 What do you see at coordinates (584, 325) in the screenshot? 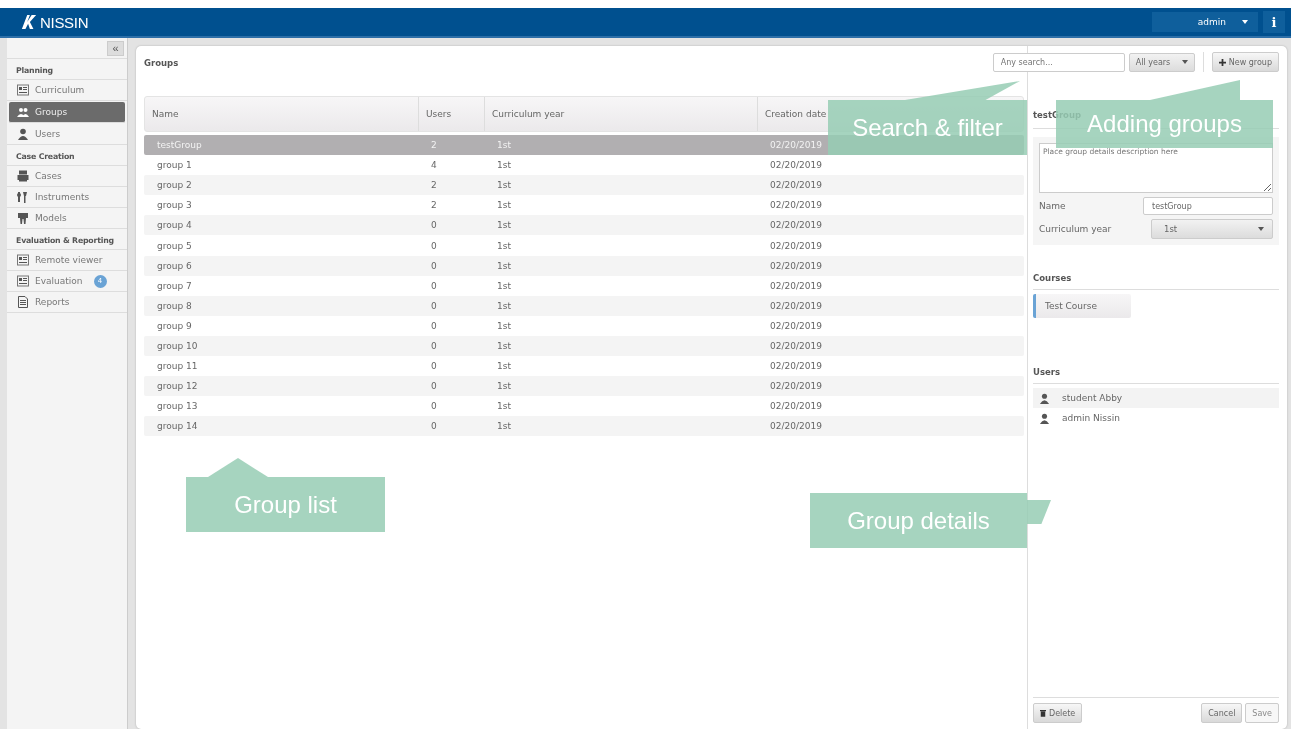
I see `table-row: group 9 0 1st 02/20/2019` at bounding box center [584, 325].